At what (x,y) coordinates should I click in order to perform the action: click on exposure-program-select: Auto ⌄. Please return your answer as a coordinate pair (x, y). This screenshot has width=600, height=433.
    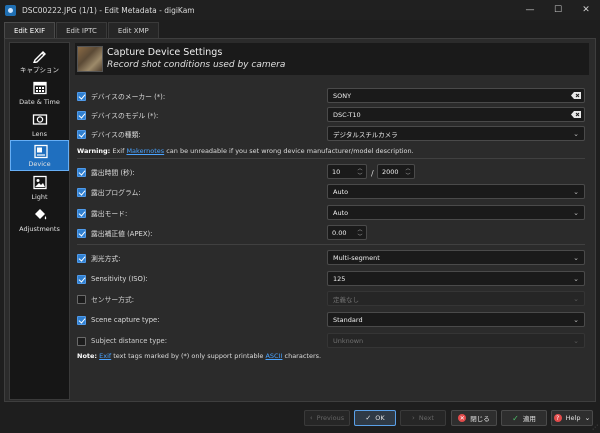
    Looking at the image, I should click on (456, 191).